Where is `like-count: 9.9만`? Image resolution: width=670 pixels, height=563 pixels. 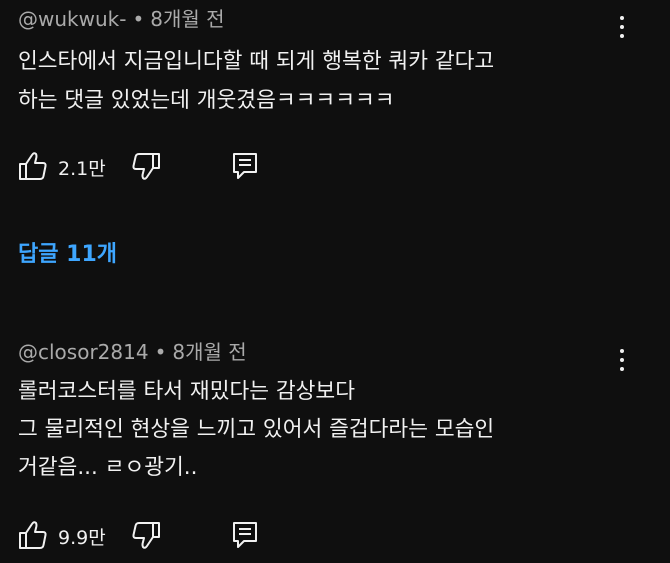 like-count: 9.9만 is located at coordinates (82, 538).